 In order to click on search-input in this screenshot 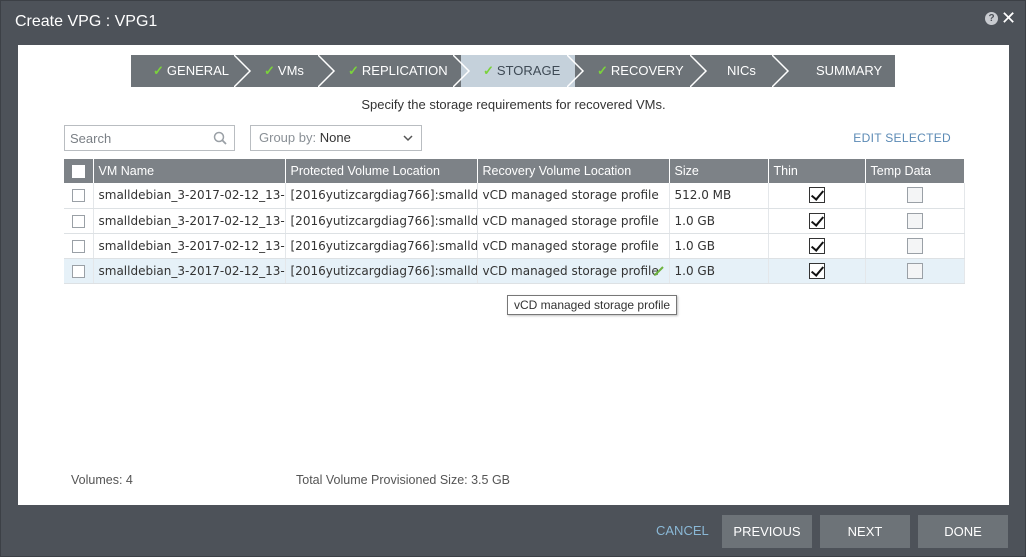, I will do `click(135, 138)`.